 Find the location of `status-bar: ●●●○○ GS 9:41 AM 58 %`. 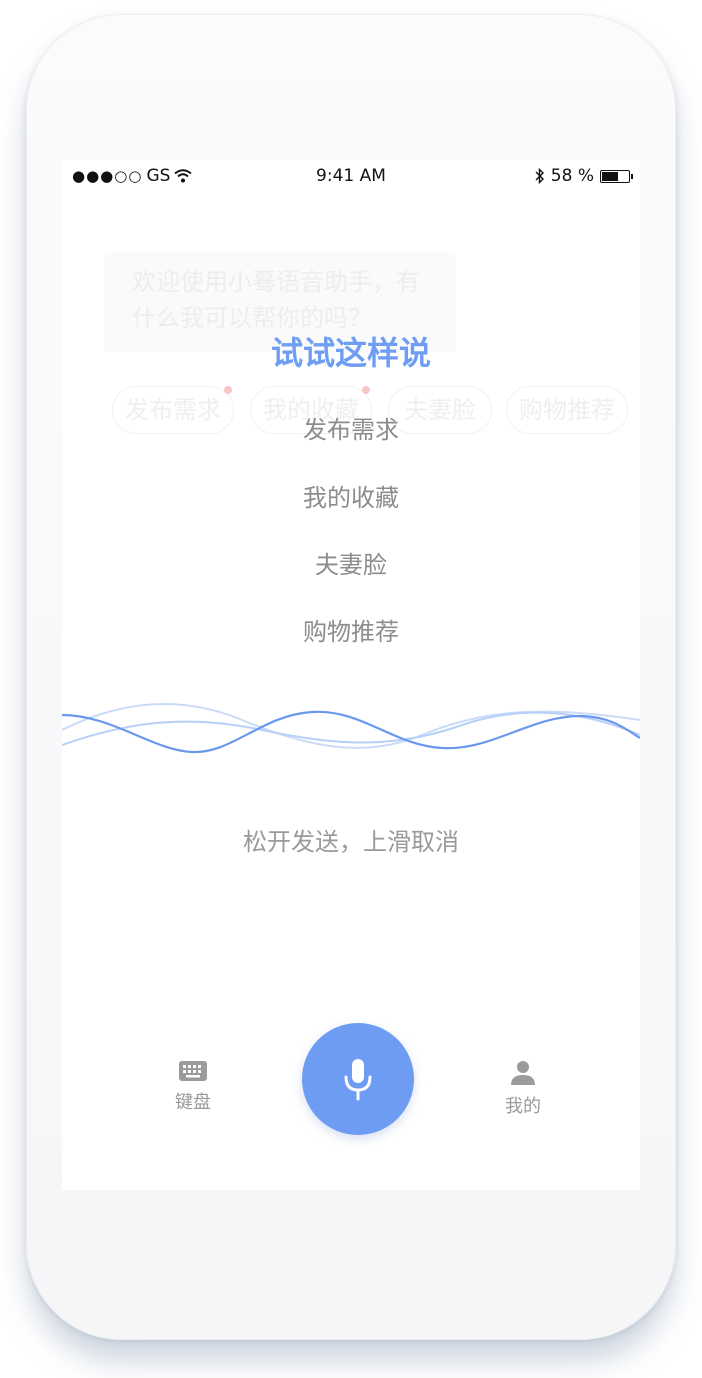

status-bar: ●●●○○ GS 9:41 AM 58 % is located at coordinates (351, 177).